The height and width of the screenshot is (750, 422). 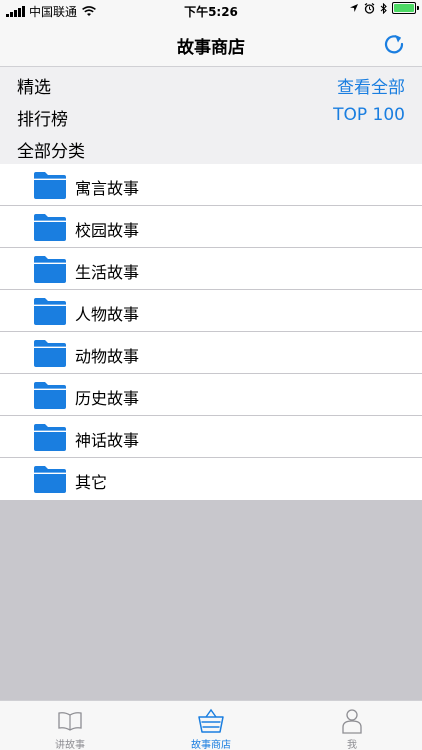 What do you see at coordinates (34, 88) in the screenshot?
I see `featured-label: 精选` at bounding box center [34, 88].